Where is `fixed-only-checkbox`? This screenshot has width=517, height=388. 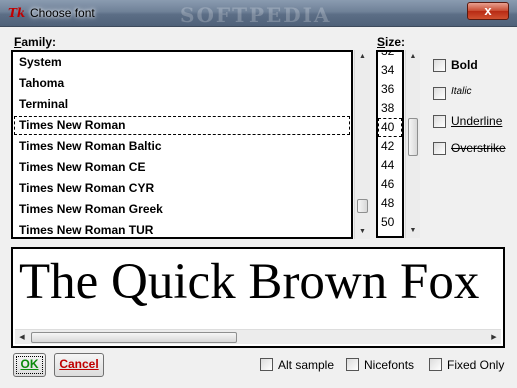 fixed-only-checkbox is located at coordinates (435, 364).